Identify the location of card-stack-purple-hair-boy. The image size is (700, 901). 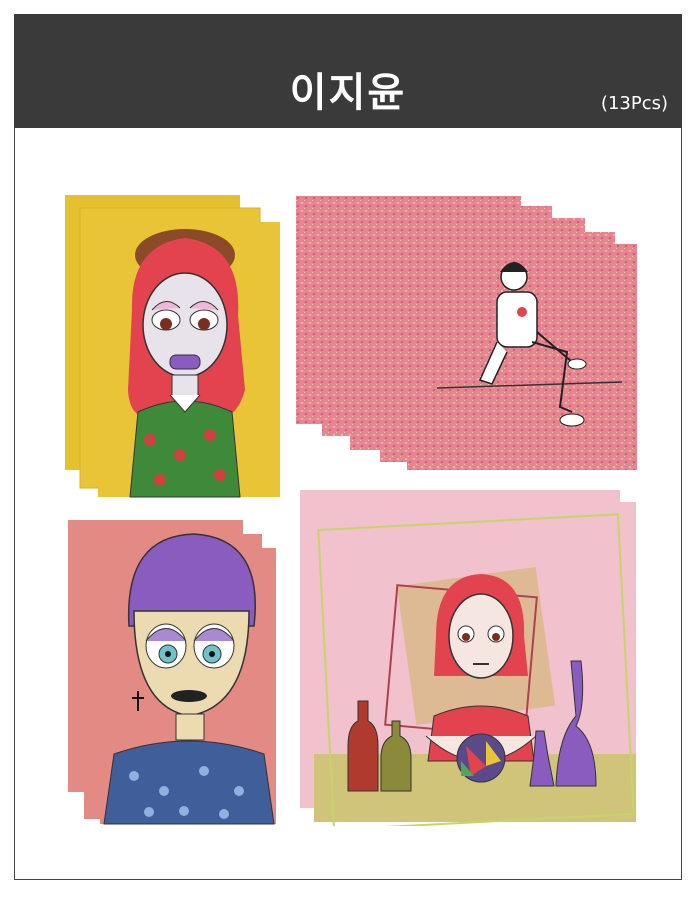
(172, 672).